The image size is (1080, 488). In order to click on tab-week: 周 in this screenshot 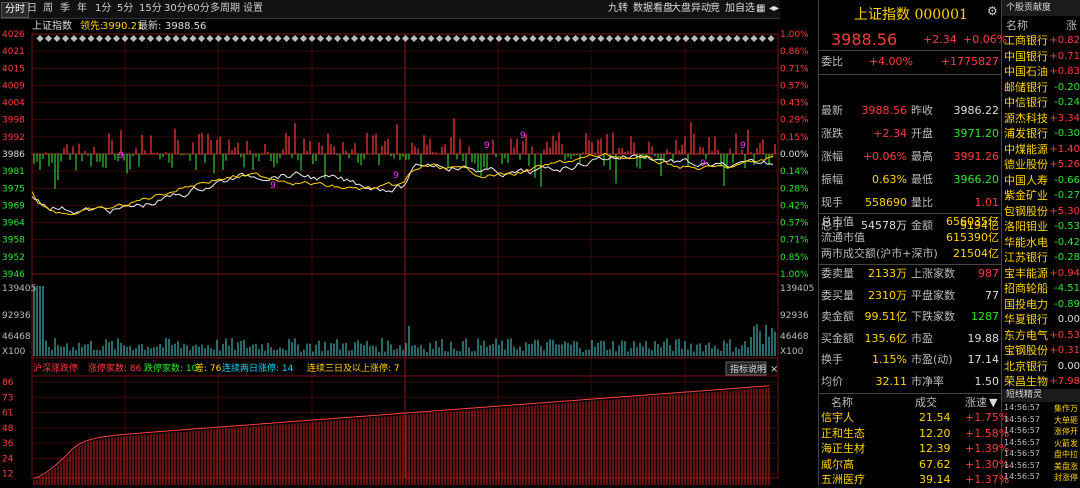, I will do `click(48, 9)`.